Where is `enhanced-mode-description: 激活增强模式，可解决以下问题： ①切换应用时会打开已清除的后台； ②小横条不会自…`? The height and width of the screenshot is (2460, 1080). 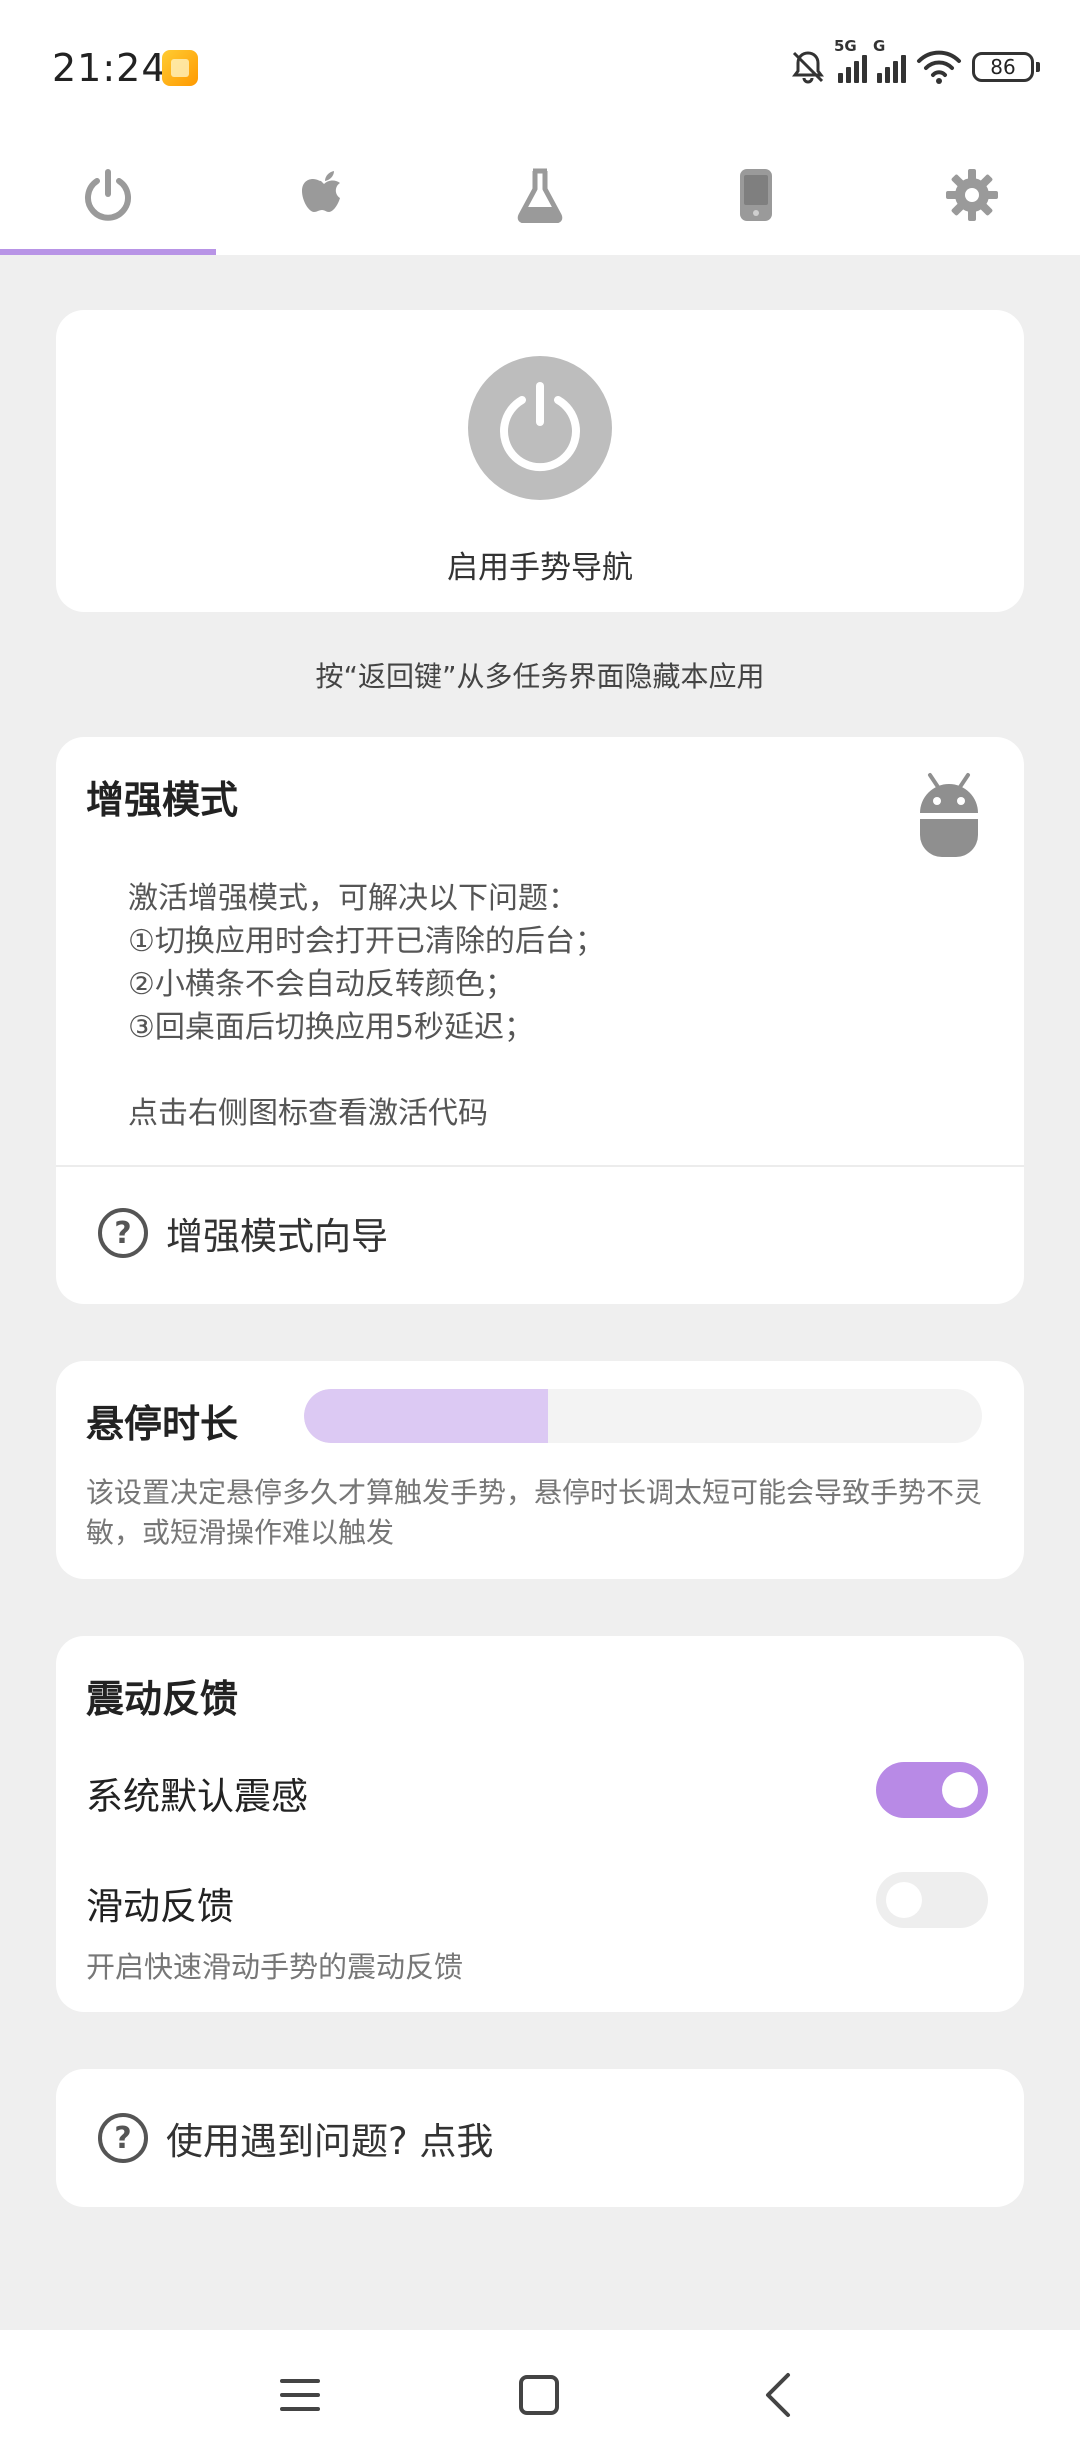
enhanced-mode-description: 激活增强模式，可解决以下问题： ①切换应用时会打开已清除的后台； ②小横条不会自… is located at coordinates (366, 1006).